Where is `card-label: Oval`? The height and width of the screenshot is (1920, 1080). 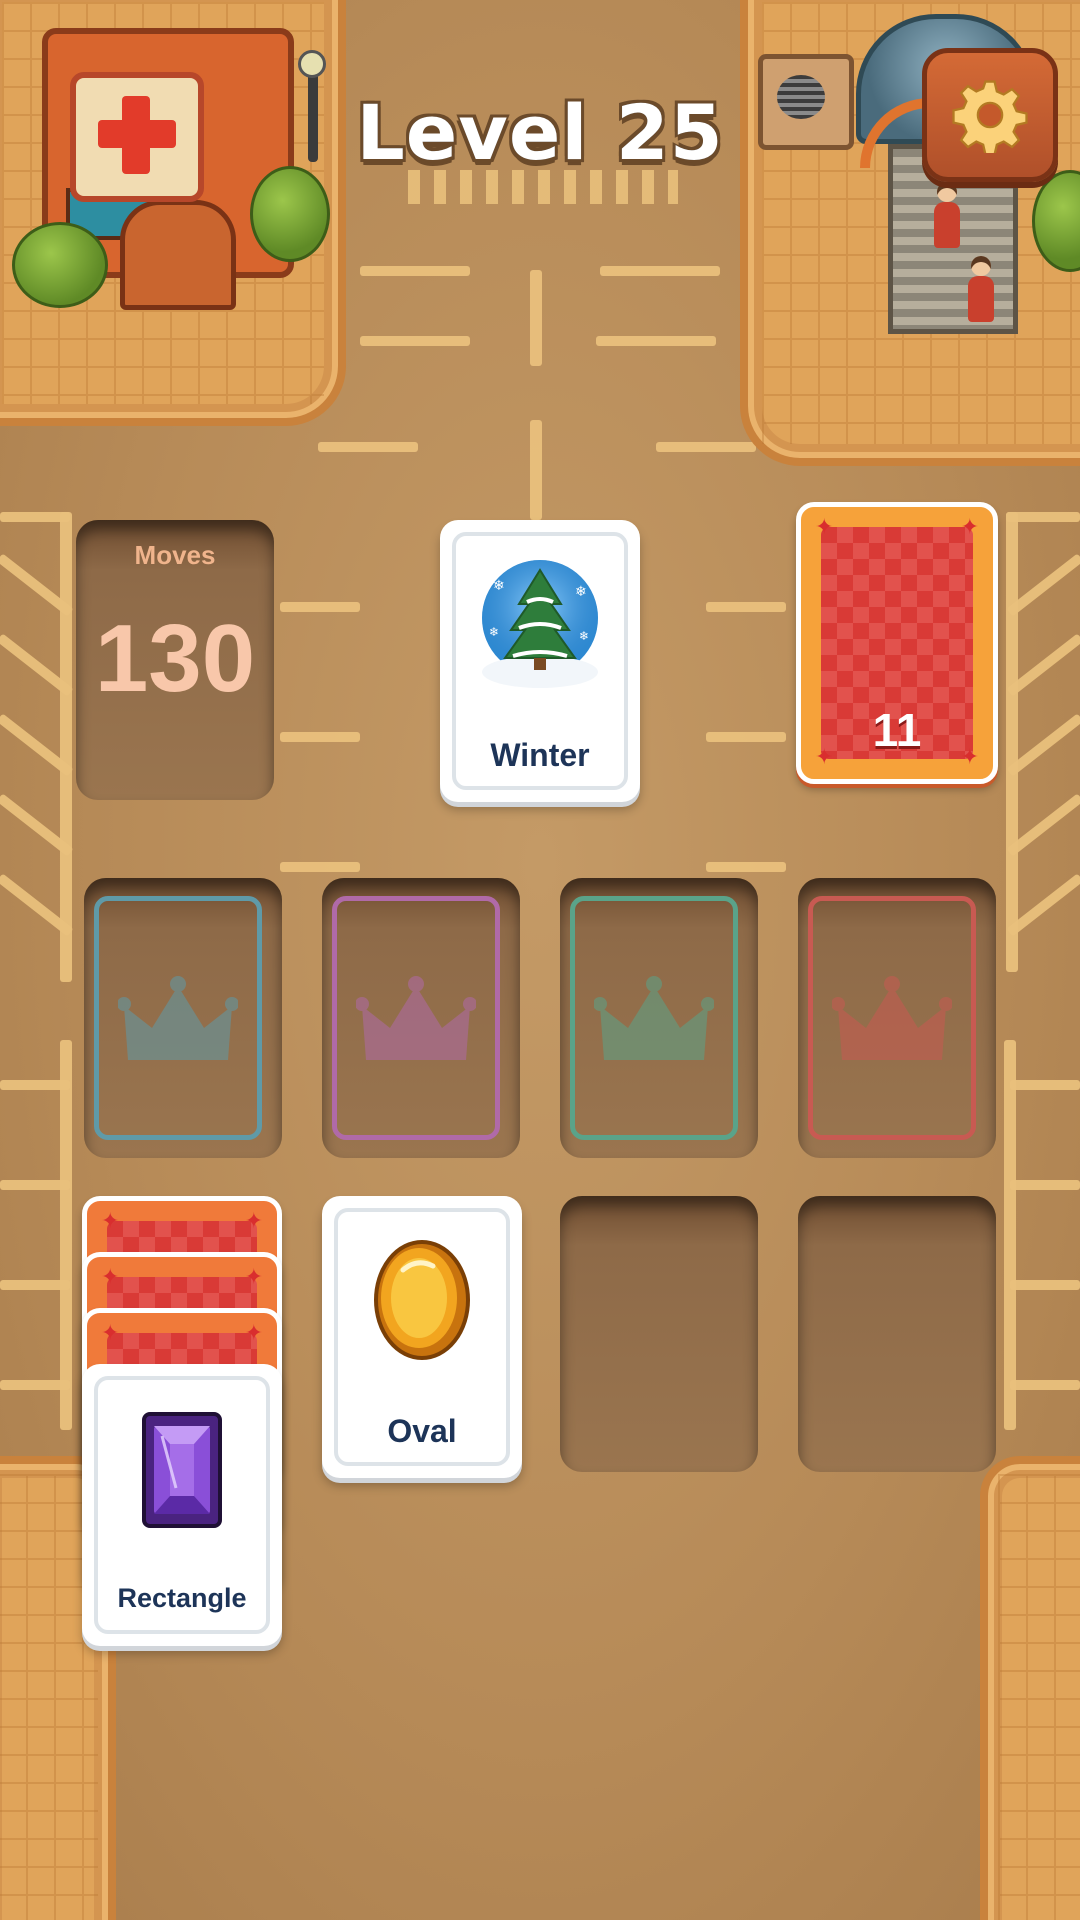 card-label: Oval is located at coordinates (422, 1431).